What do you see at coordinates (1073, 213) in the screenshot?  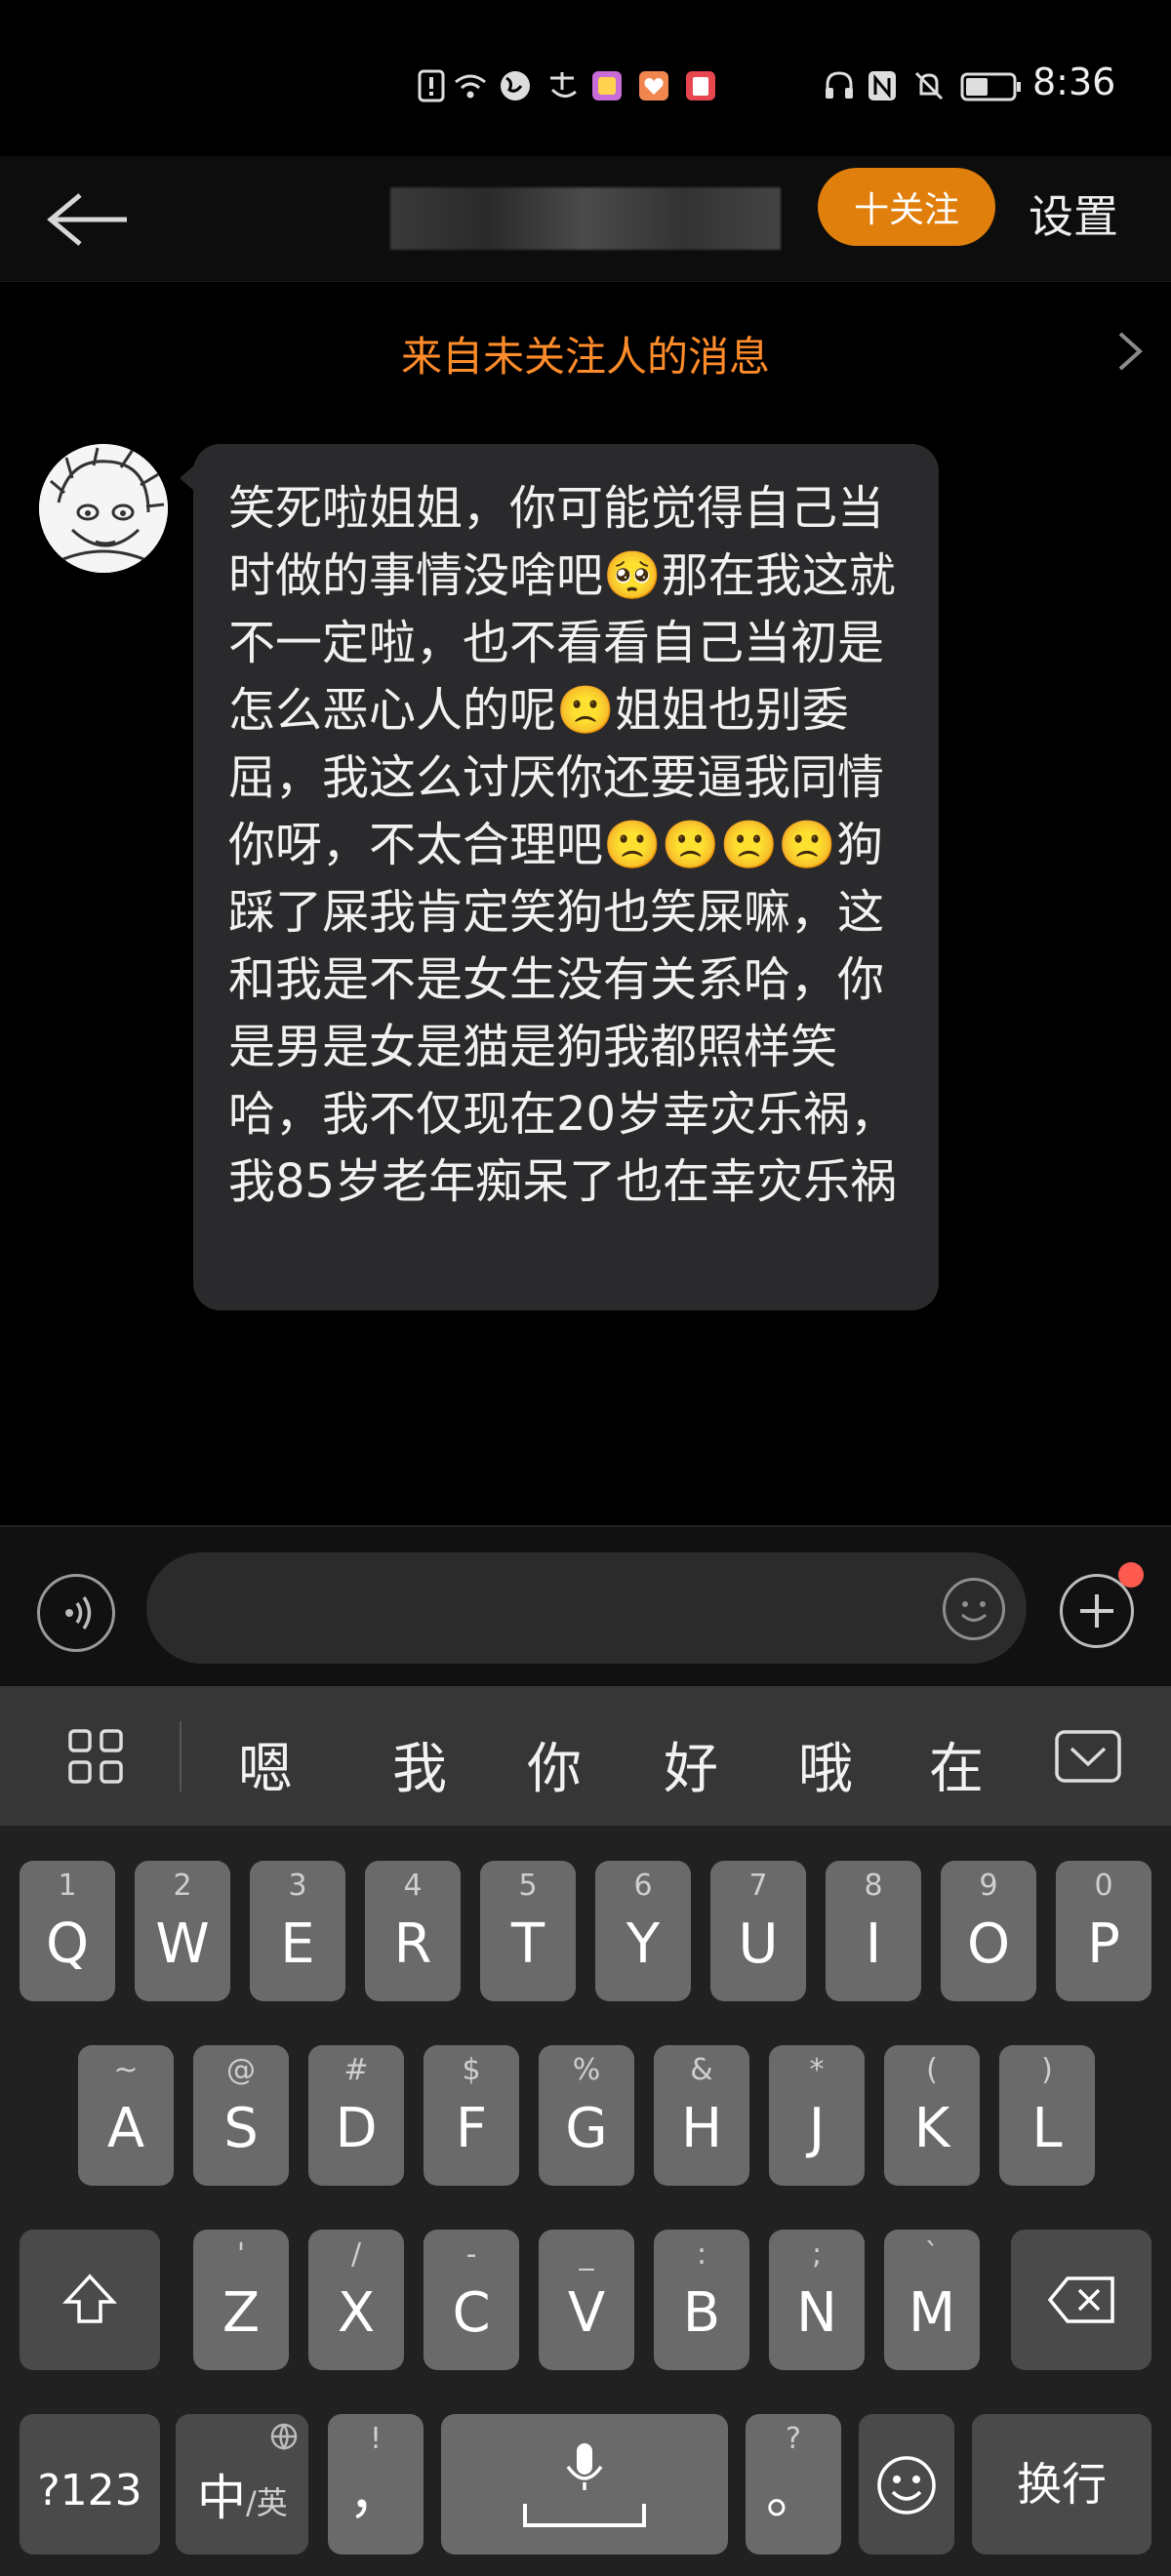 I see `settings-button: 设置` at bounding box center [1073, 213].